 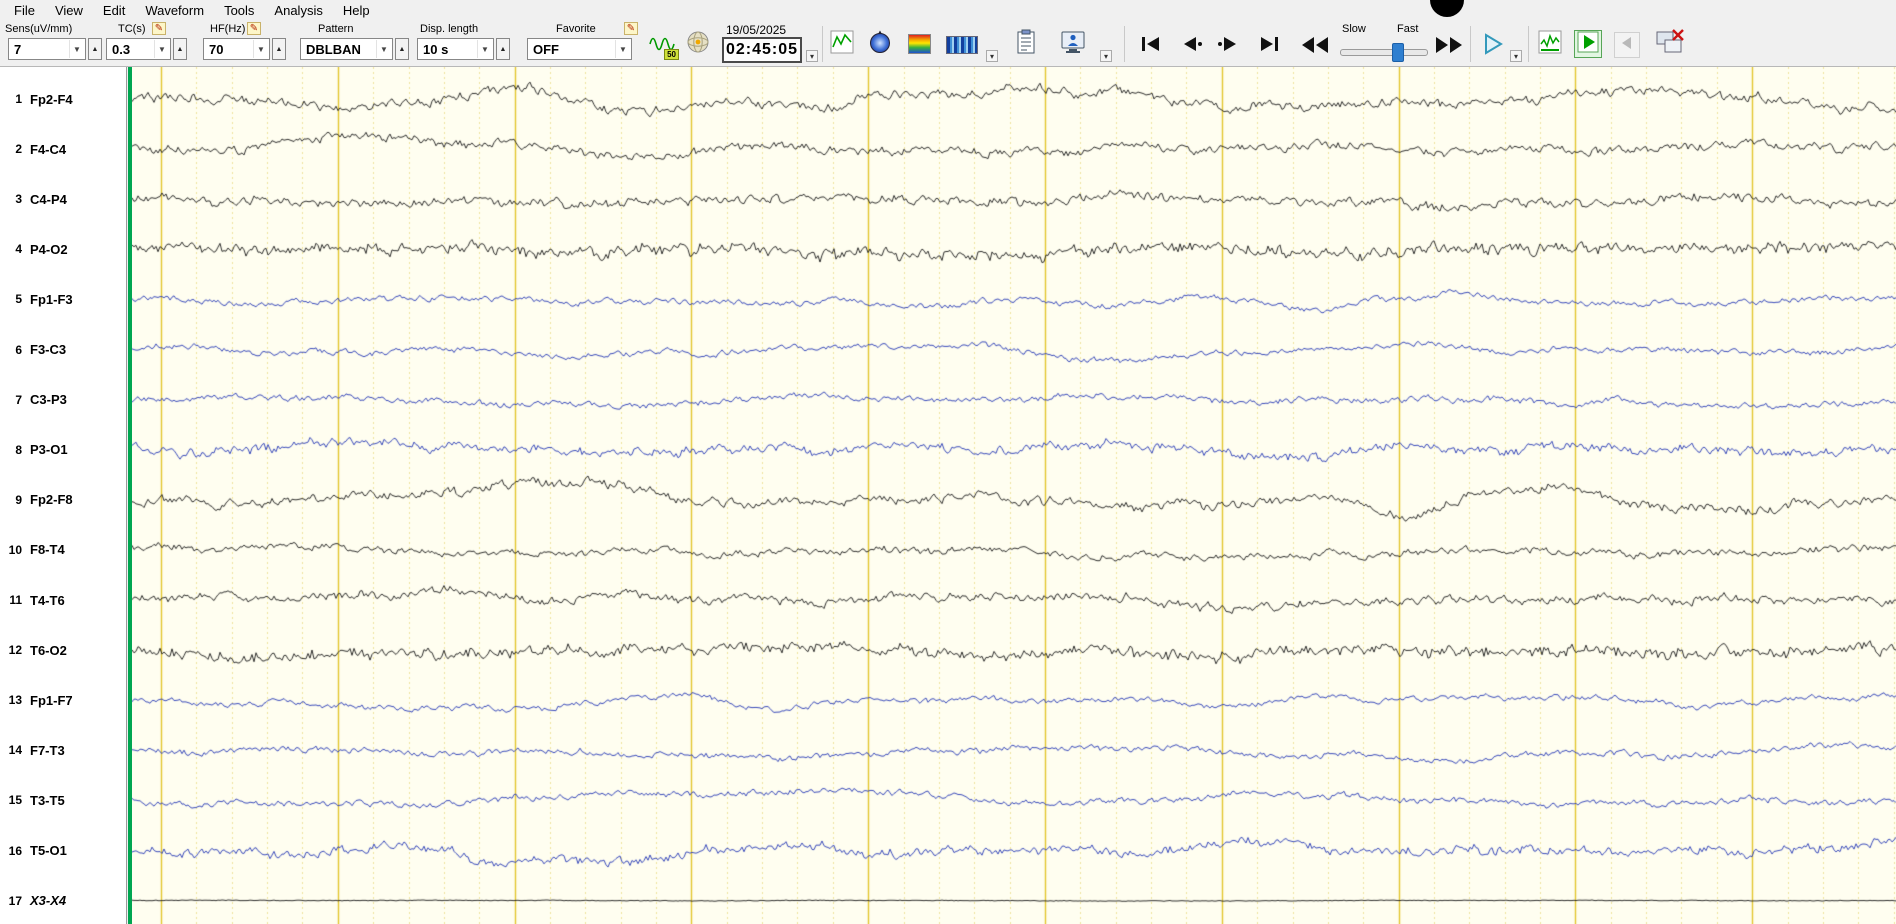 I want to click on channel-row: 4 P4-O2, so click(x=63, y=249).